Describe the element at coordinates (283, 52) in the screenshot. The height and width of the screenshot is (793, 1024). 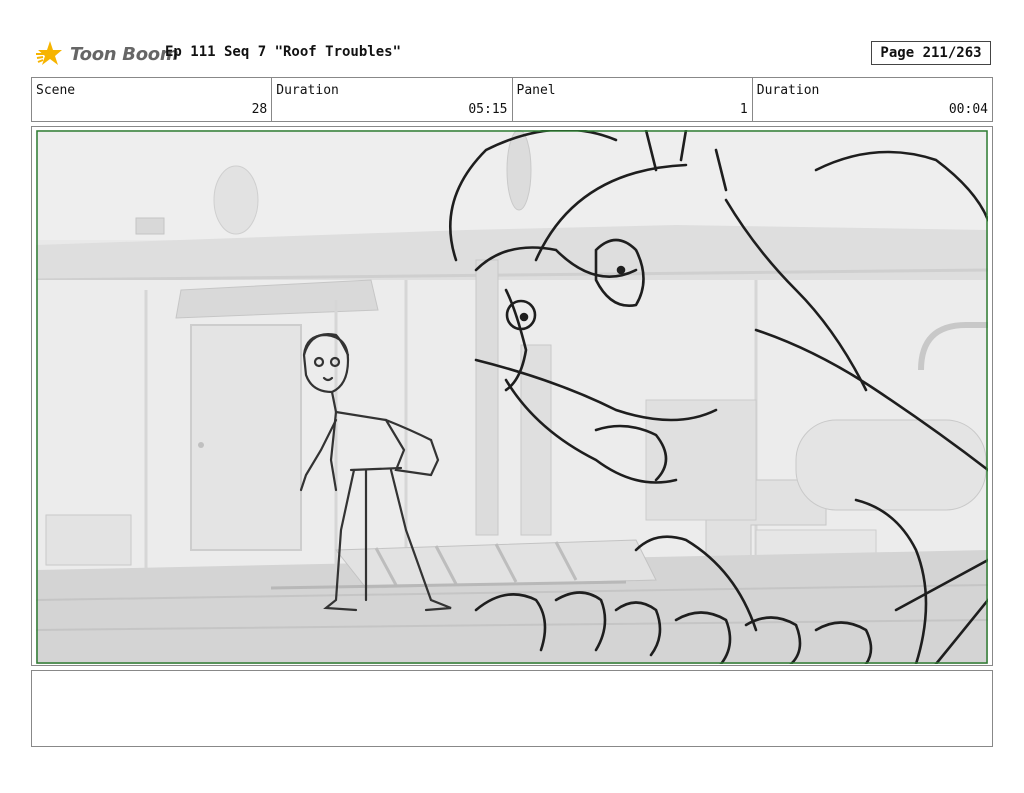
I see `sequence-title: Ep 111 Seq 7 "Roof Troubles"` at that location.